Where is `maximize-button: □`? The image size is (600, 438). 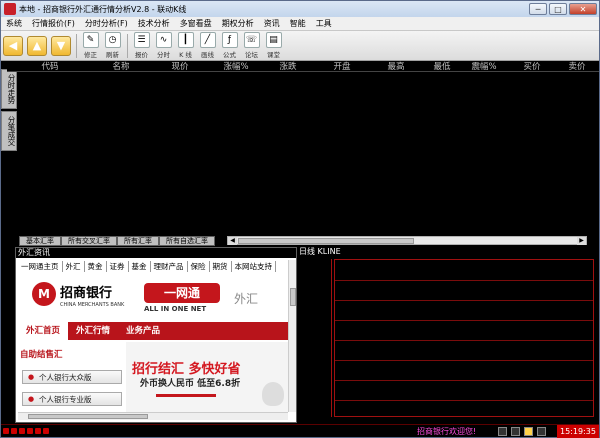
maximize-button: □ is located at coordinates (558, 9).